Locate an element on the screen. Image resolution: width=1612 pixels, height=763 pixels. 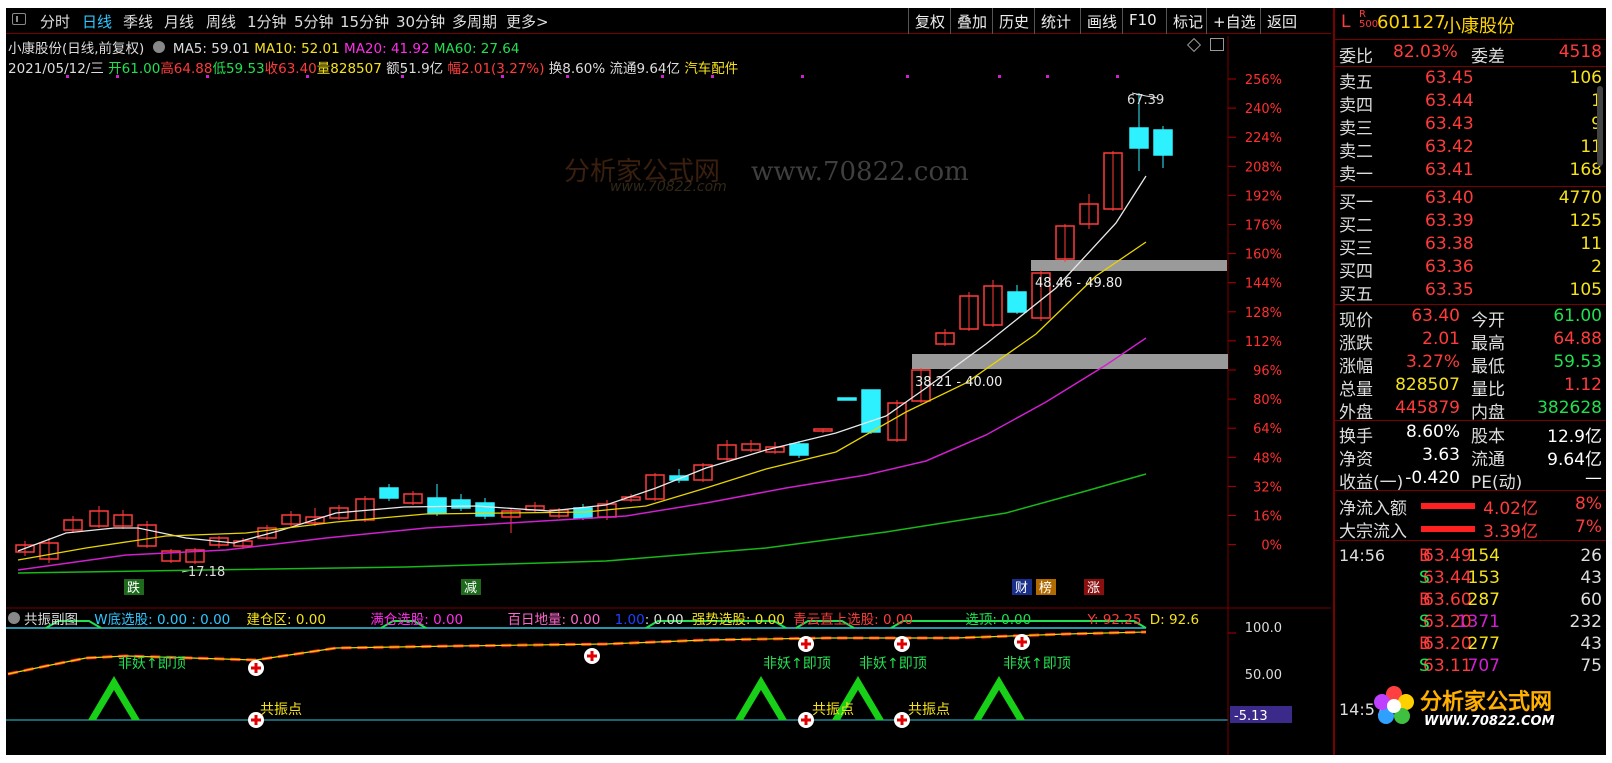
sub-d: D: 92.6 is located at coordinates (1174, 619).